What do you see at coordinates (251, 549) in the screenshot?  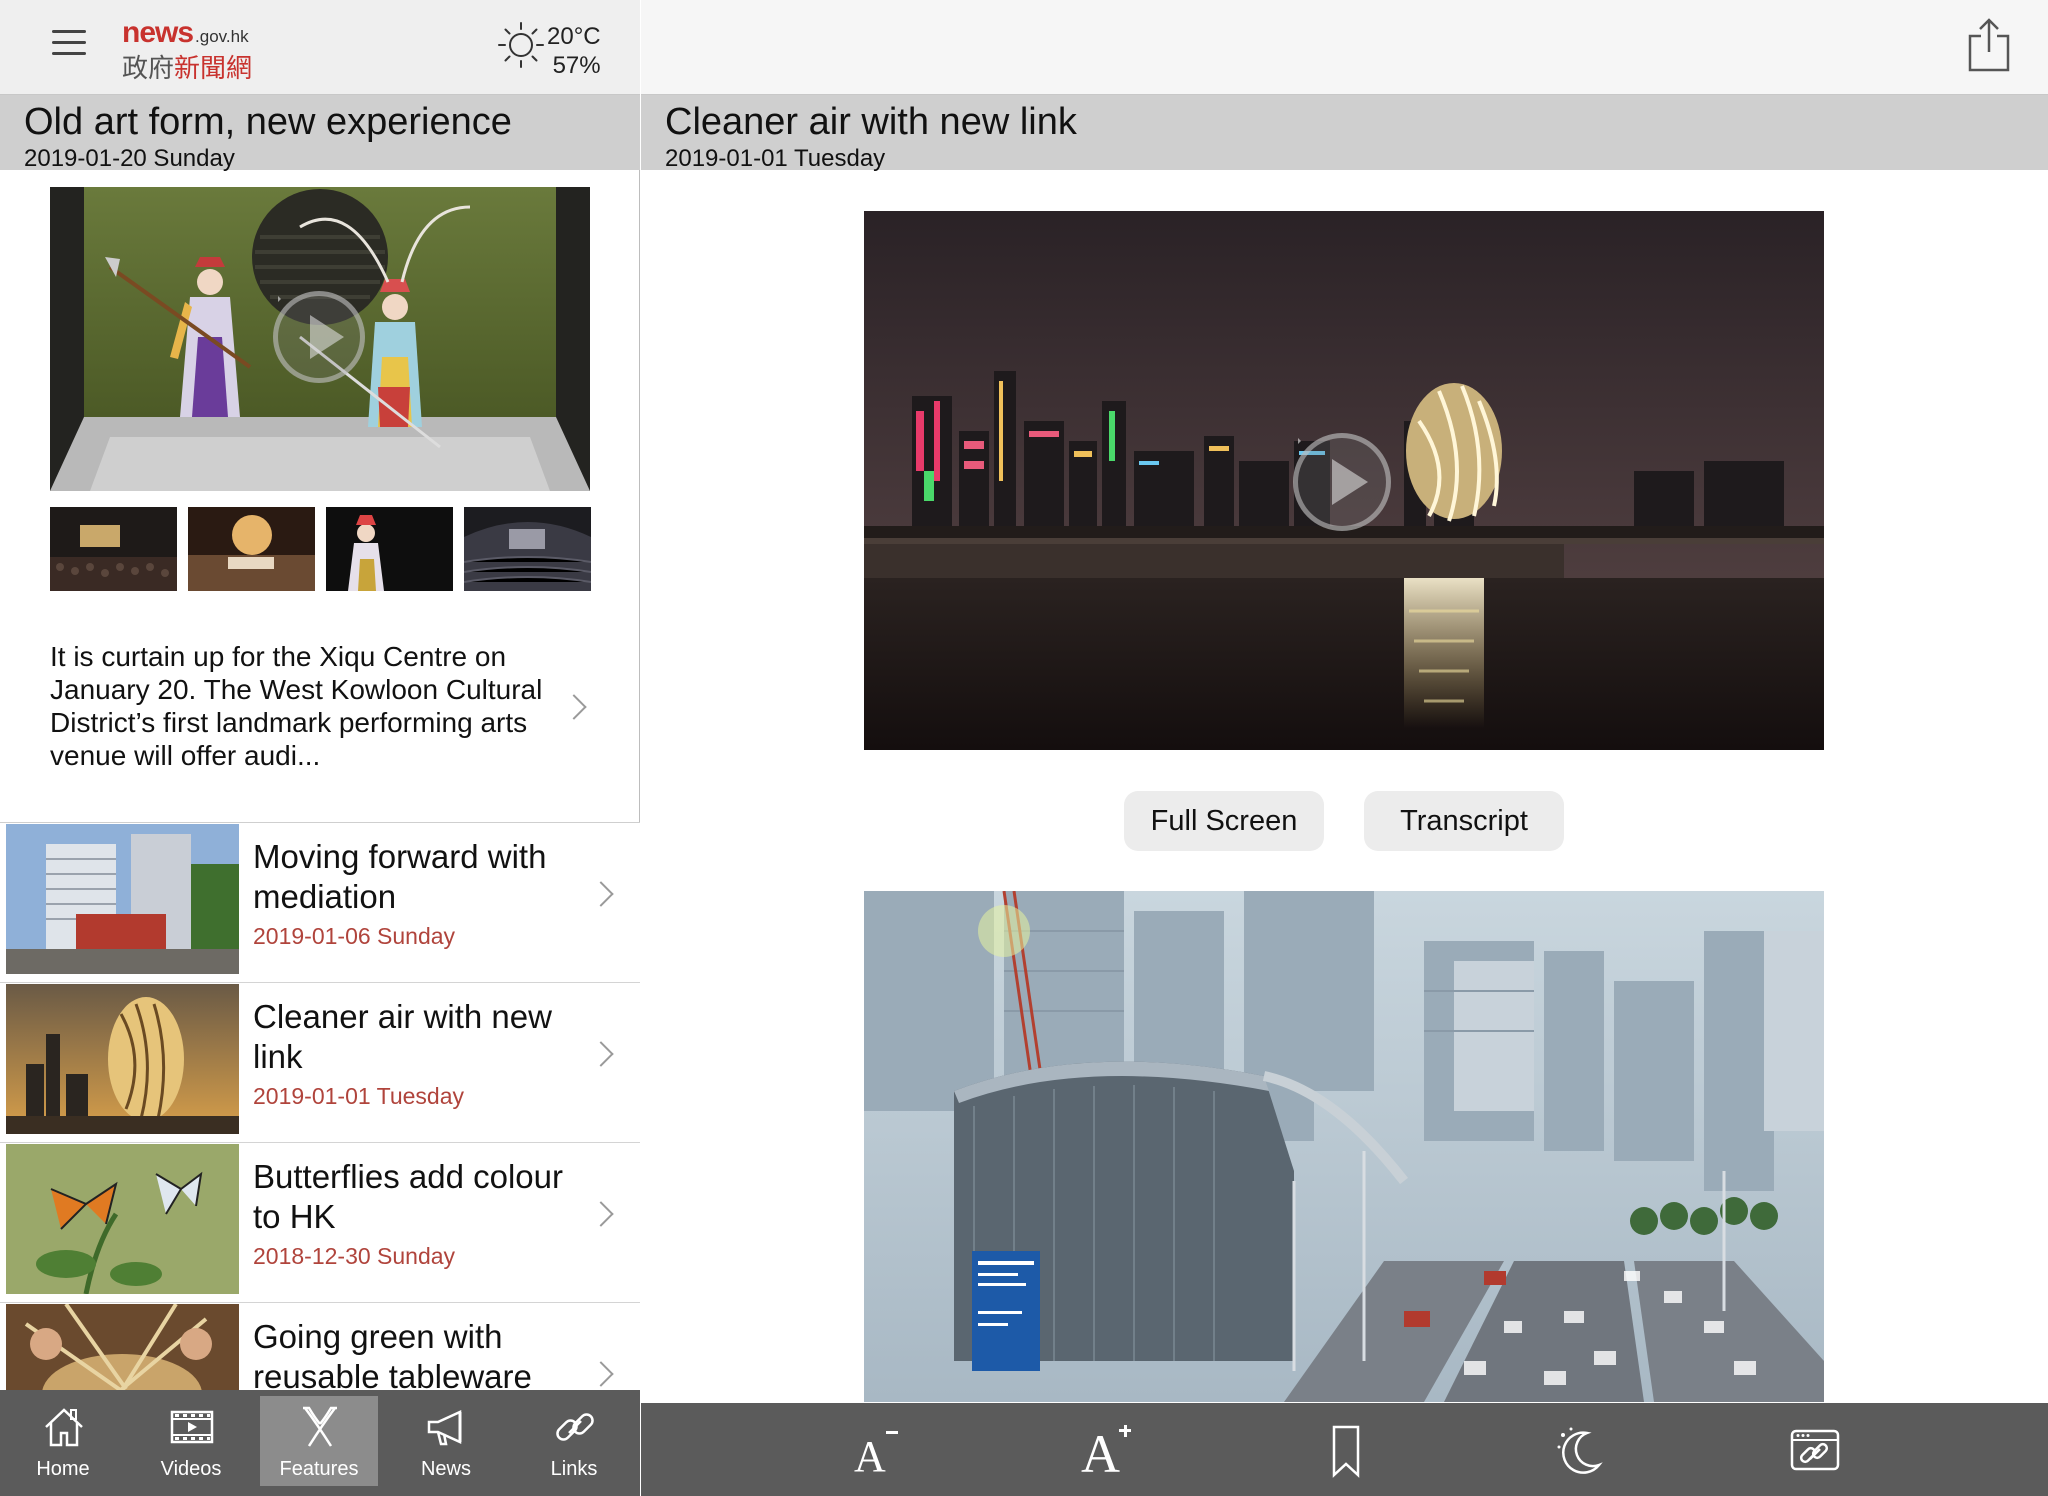 I see `thumbnail-tea-house` at bounding box center [251, 549].